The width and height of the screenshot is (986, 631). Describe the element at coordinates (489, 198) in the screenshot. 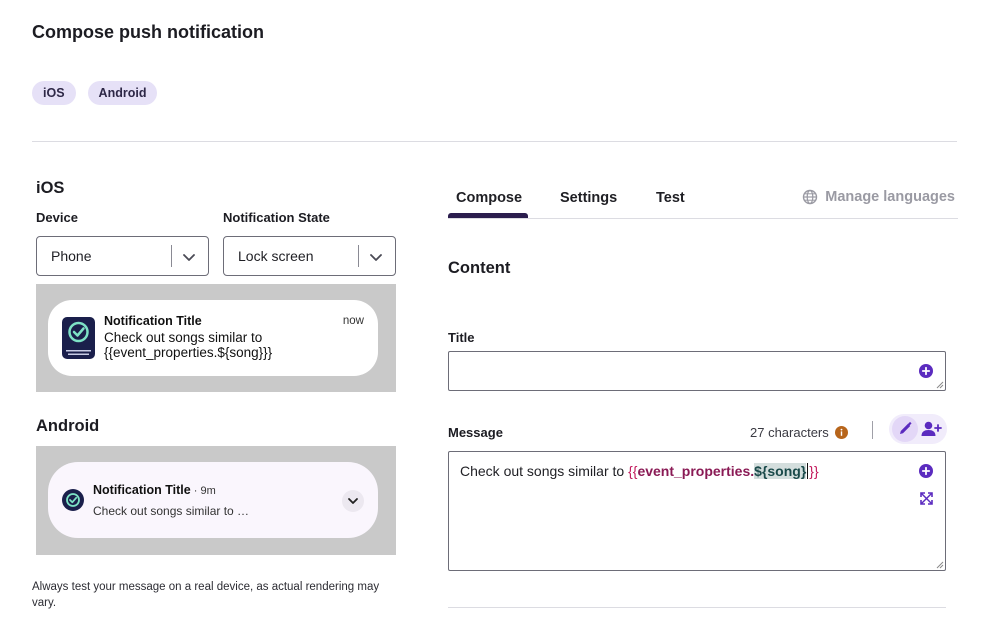

I see `tab-compose: Compose` at that location.